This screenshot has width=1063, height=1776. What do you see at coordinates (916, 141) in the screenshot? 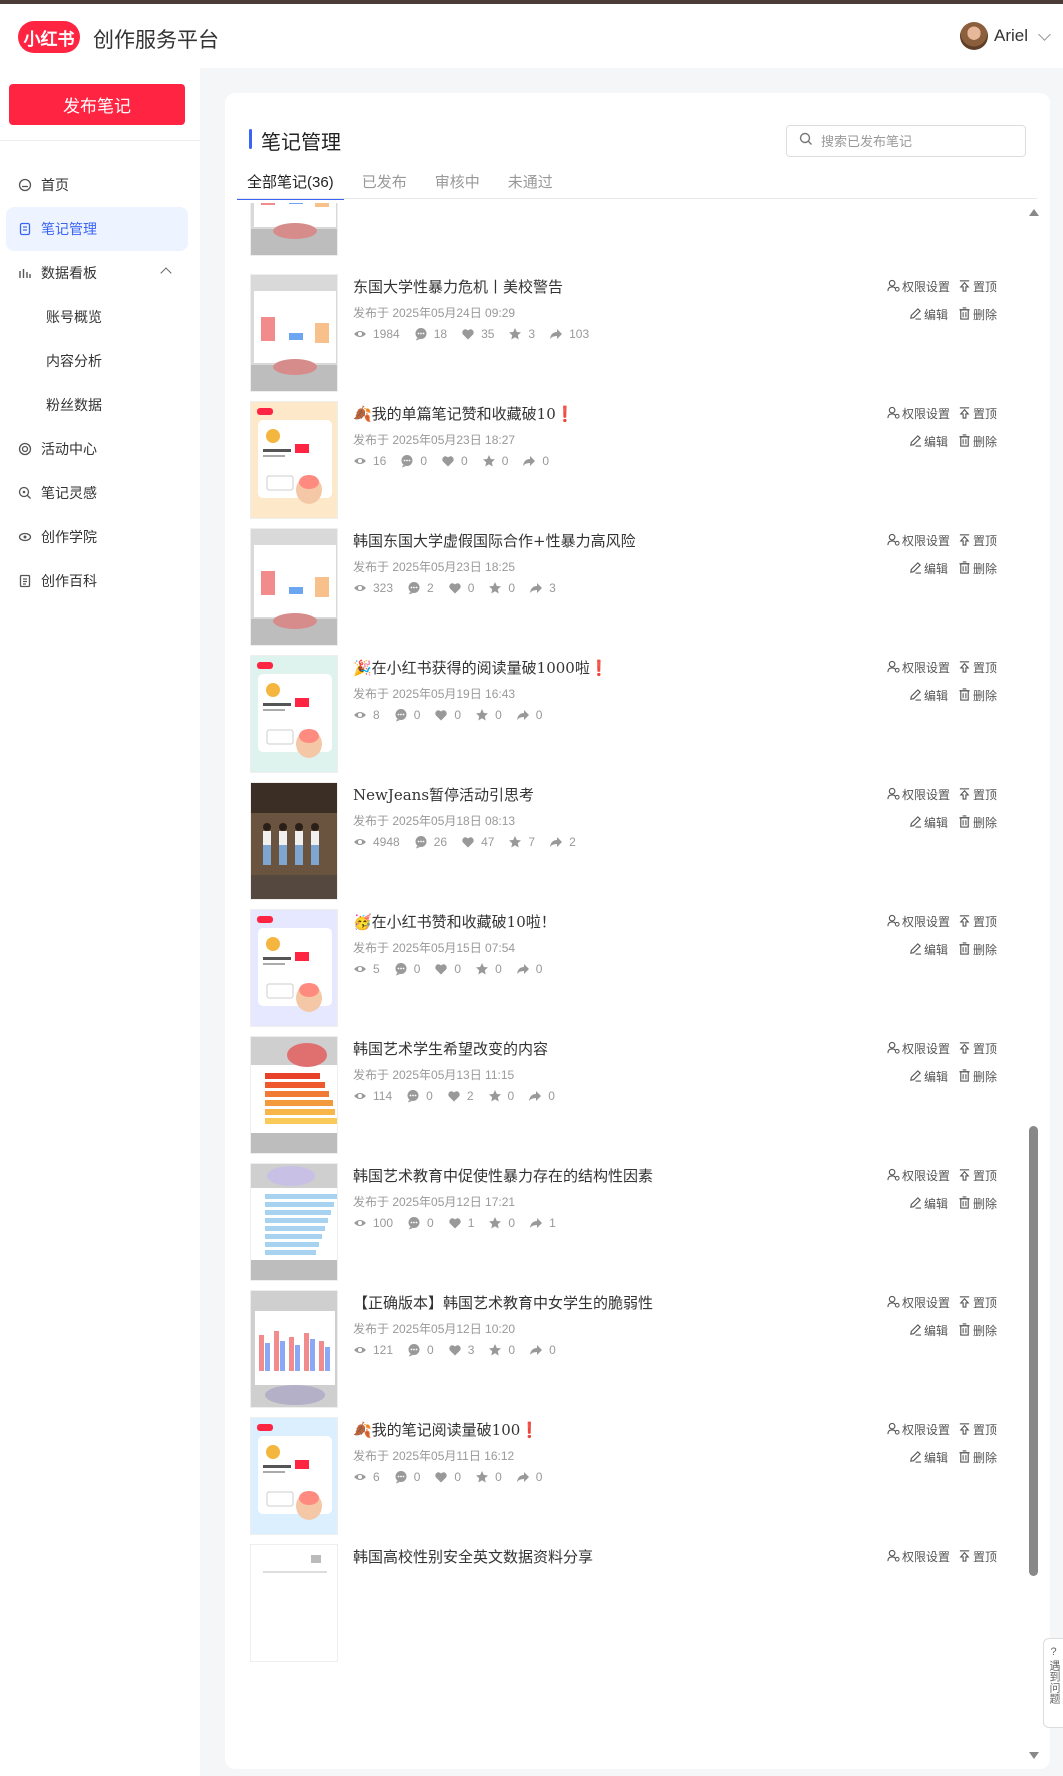
I see `search-input` at bounding box center [916, 141].